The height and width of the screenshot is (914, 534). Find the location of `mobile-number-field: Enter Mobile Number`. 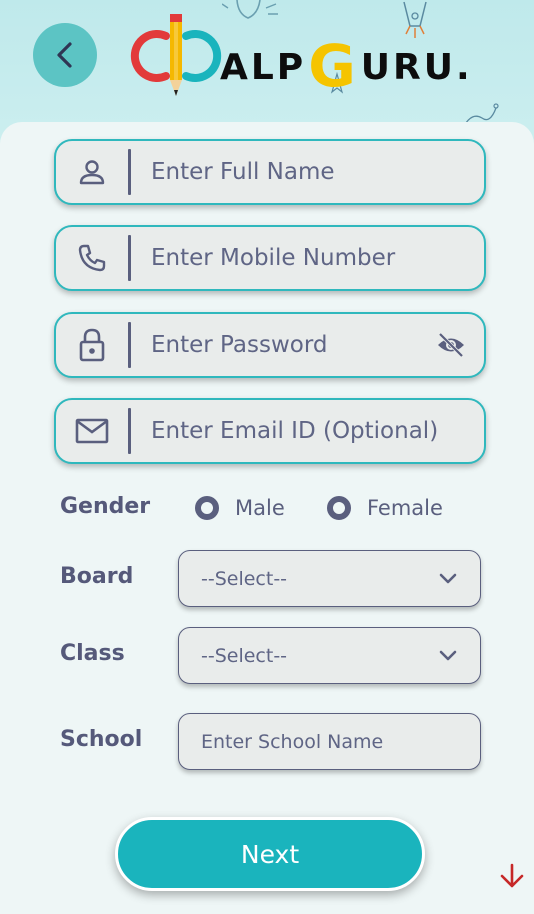

mobile-number-field: Enter Mobile Number is located at coordinates (270, 258).